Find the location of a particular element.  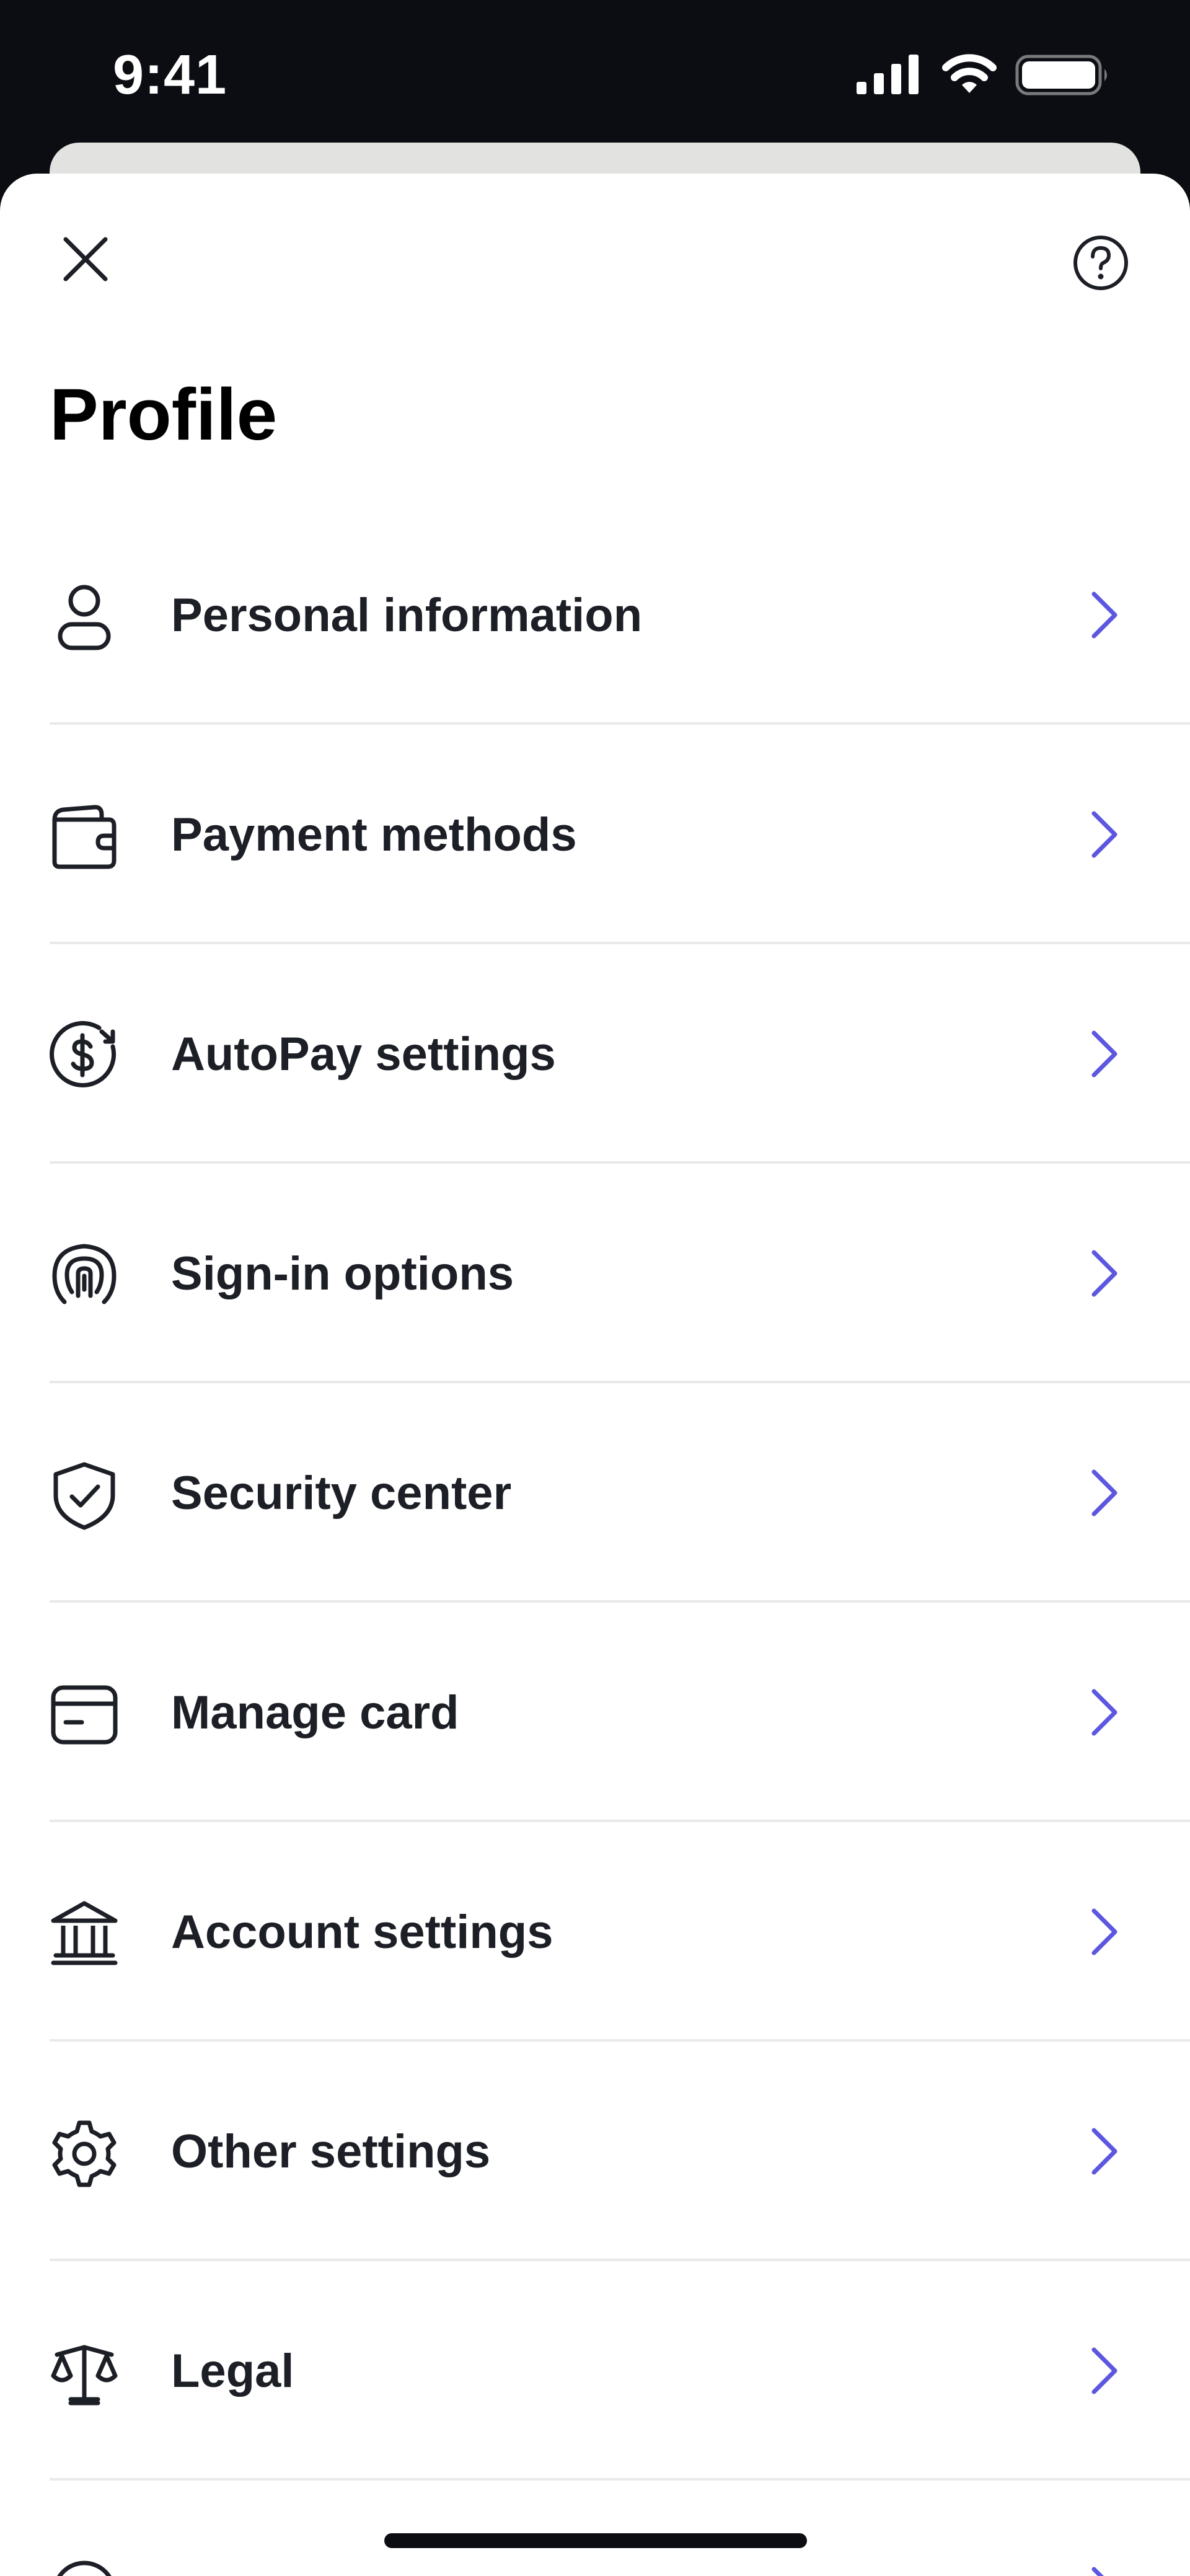

wifi-icon is located at coordinates (969, 74).